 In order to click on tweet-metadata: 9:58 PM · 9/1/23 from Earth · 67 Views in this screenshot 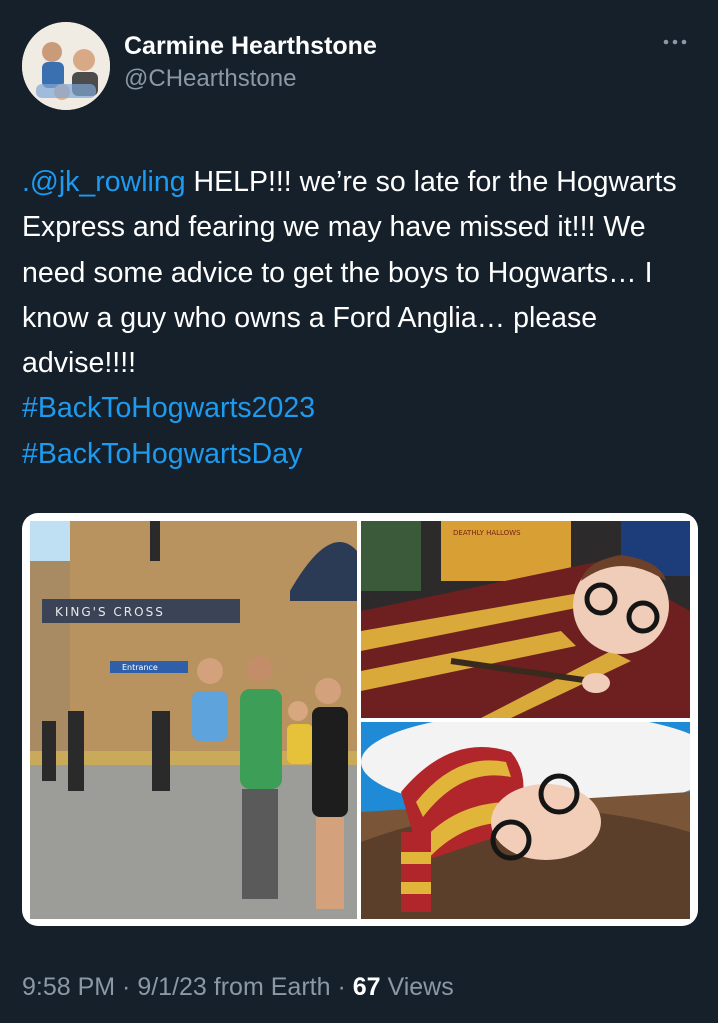, I will do `click(238, 987)`.